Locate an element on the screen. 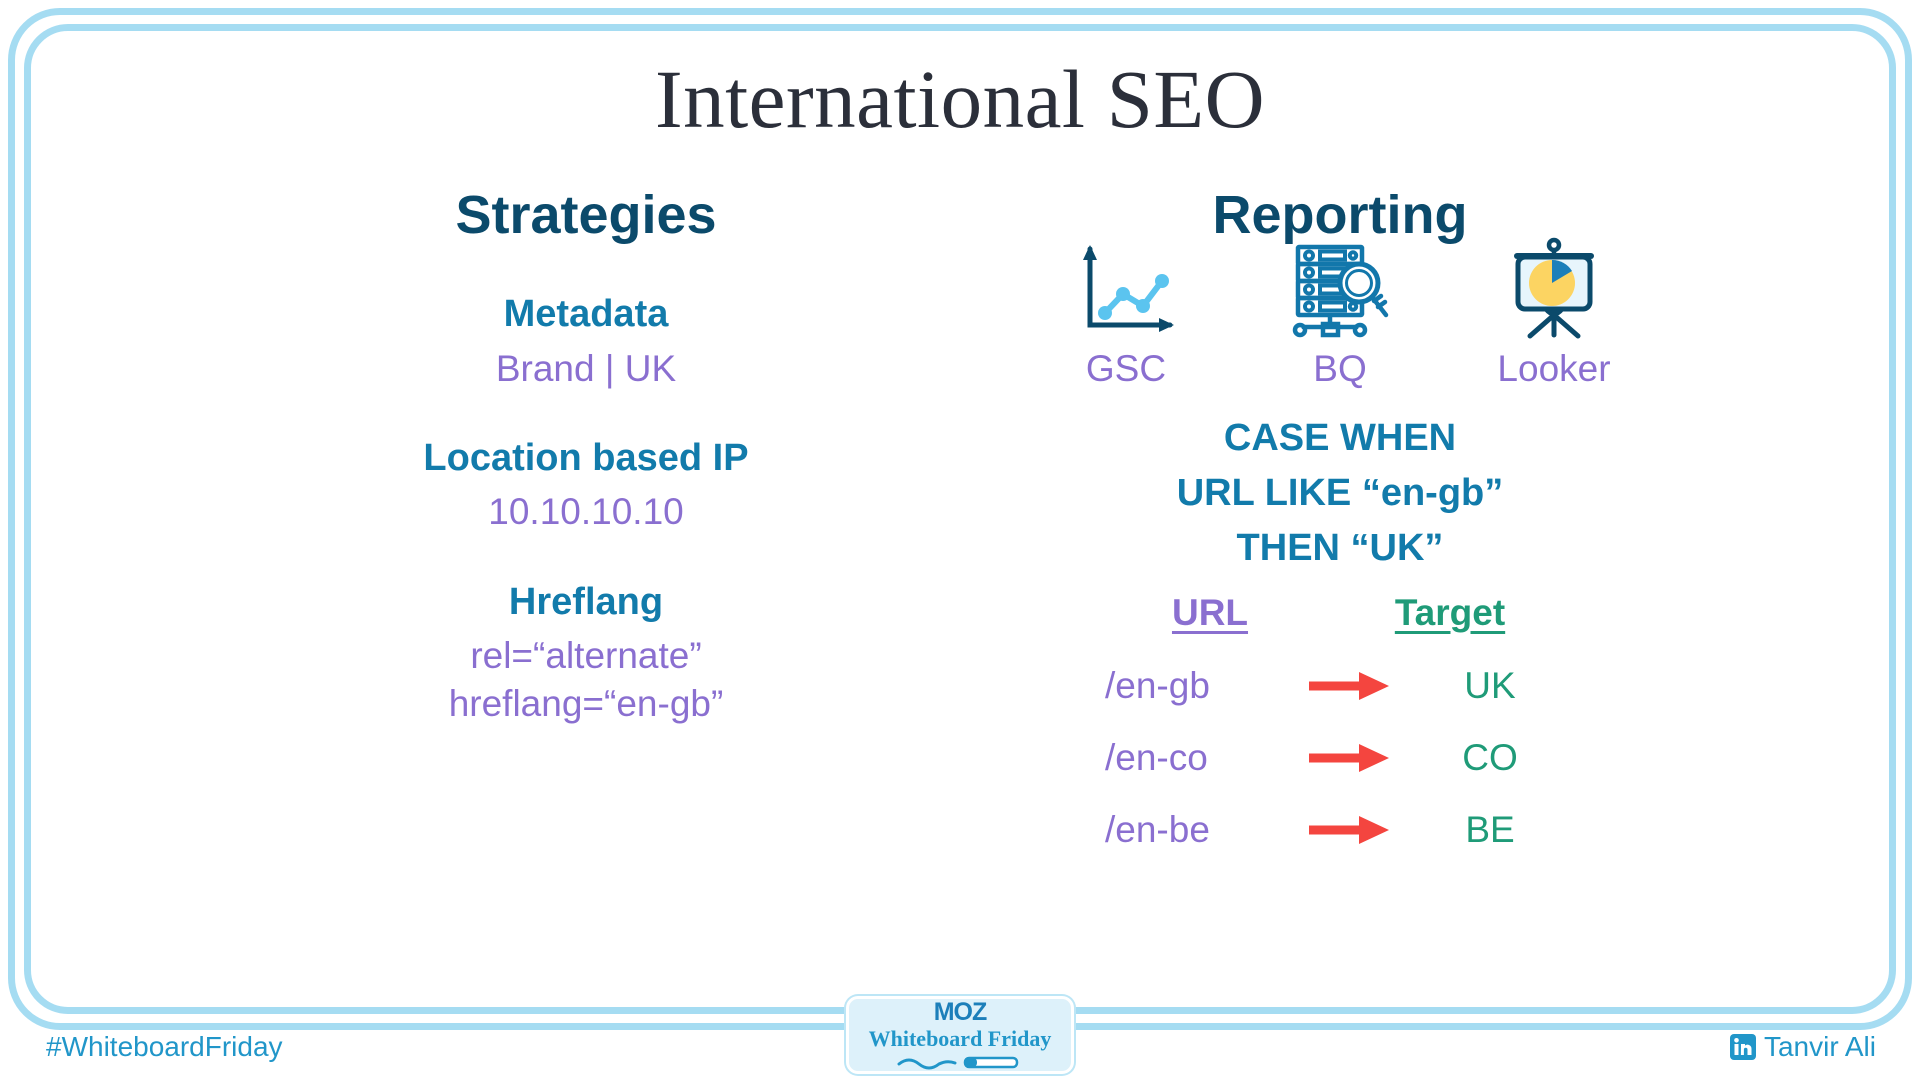 Image resolution: width=1920 pixels, height=1080 pixels. moz-whiteboard-friday-badge: MOZ Whiteboard Friday is located at coordinates (960, 1035).